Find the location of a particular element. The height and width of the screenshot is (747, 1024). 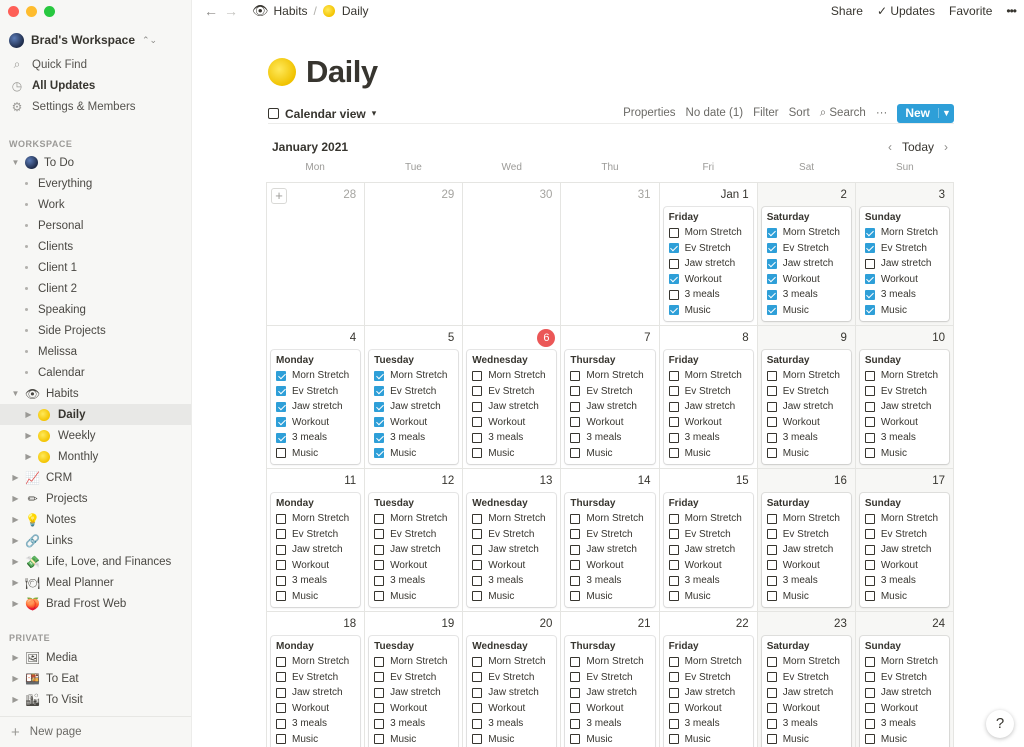

sidebar-item-media: ▶ 🖼 Media is located at coordinates (95, 657).